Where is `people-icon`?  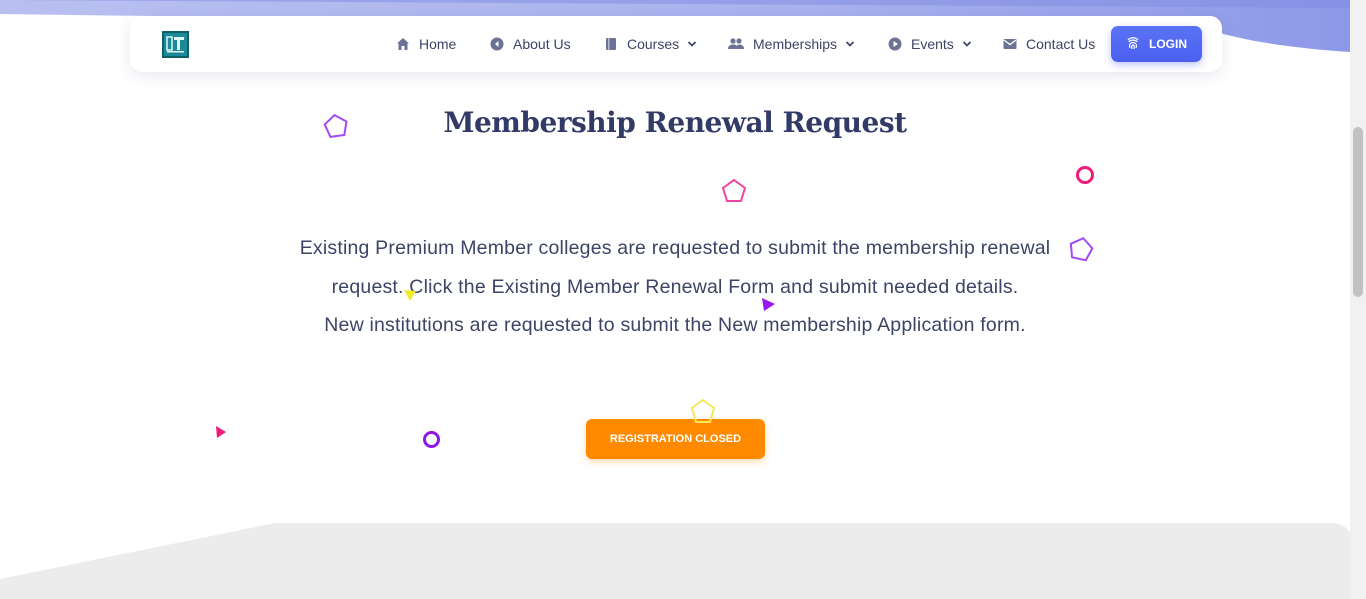 people-icon is located at coordinates (736, 43).